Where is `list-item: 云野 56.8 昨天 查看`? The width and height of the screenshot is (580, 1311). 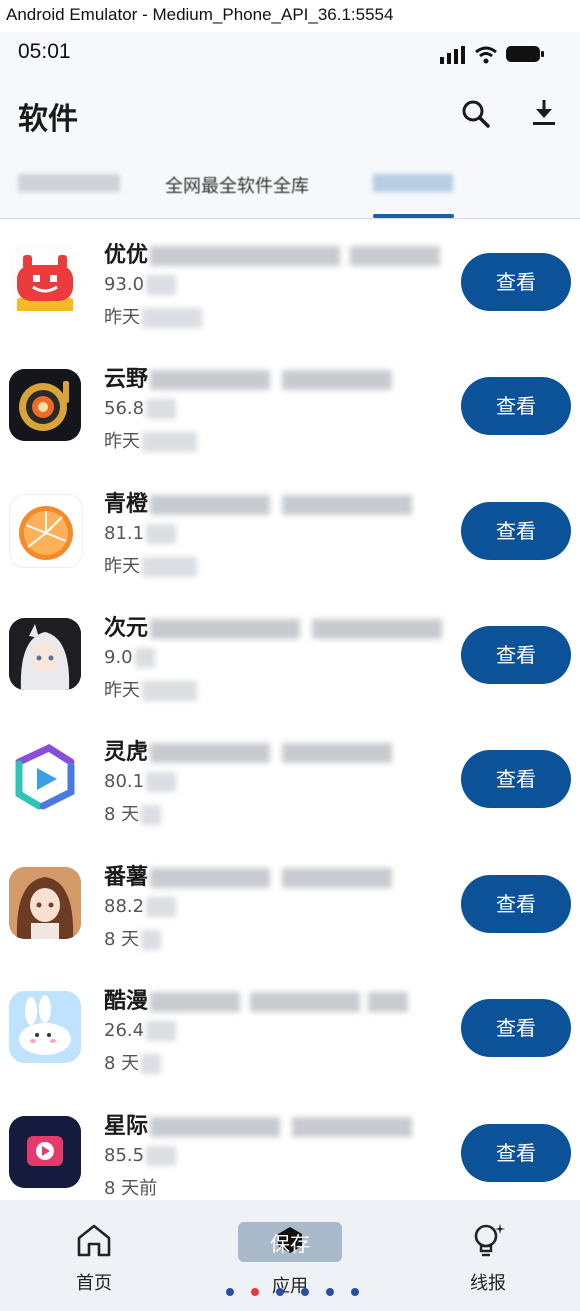 list-item: 云野 56.8 昨天 查看 is located at coordinates (290, 405).